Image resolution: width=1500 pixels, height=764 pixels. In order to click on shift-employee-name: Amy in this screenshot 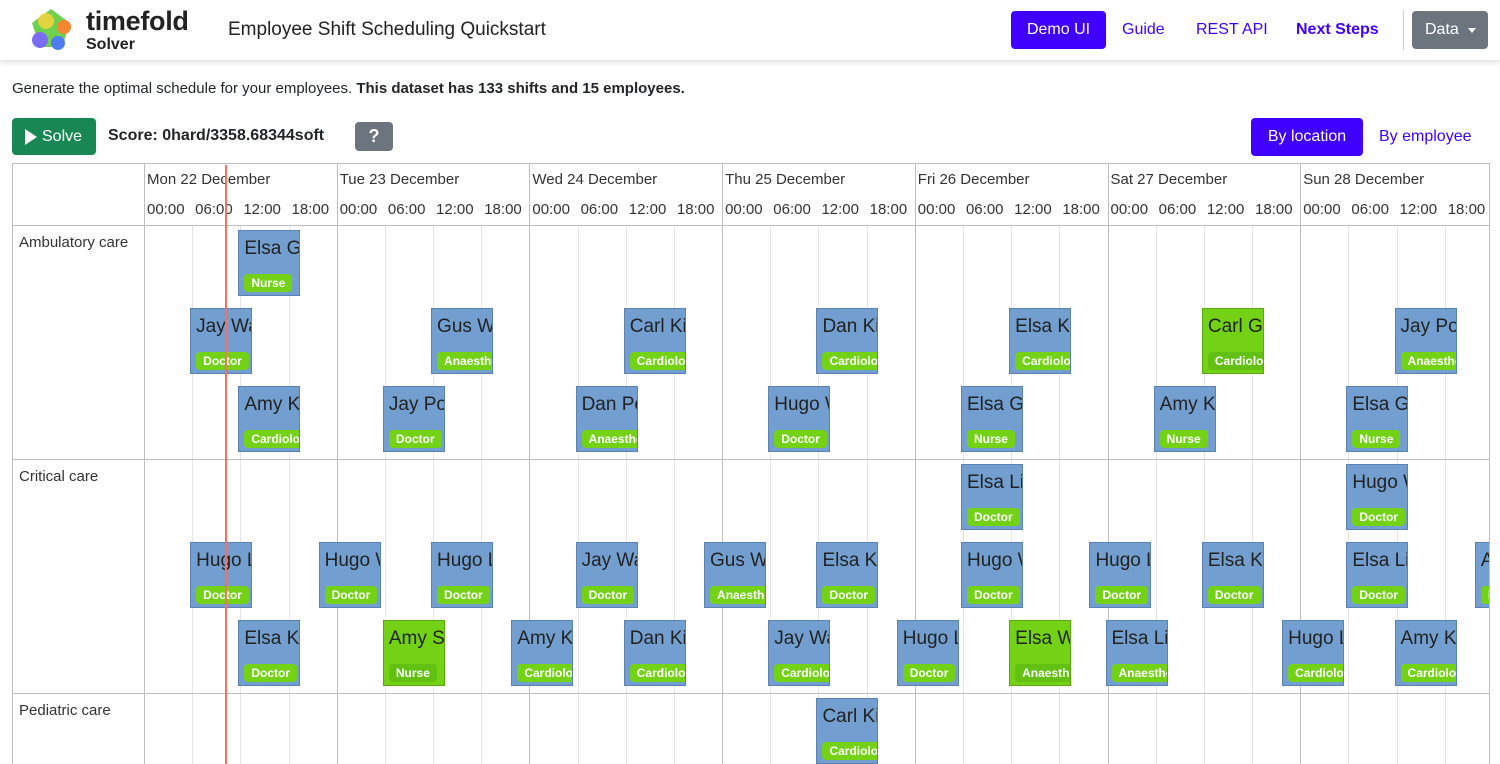, I will do `click(1485, 561)`.